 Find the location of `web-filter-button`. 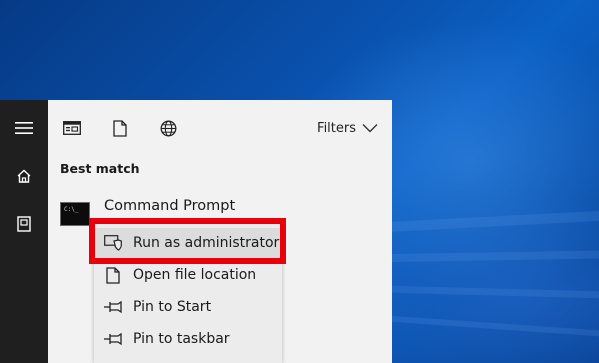

web-filter-button is located at coordinates (168, 128).